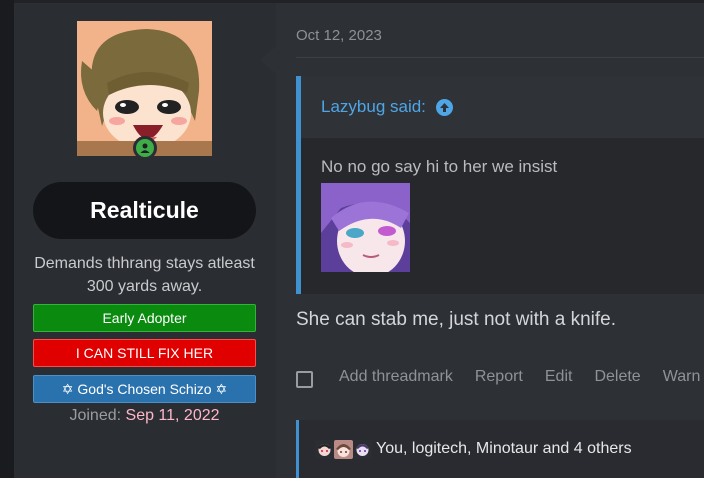 The image size is (704, 478). What do you see at coordinates (682, 377) in the screenshot?
I see `warn-link: Warn` at bounding box center [682, 377].